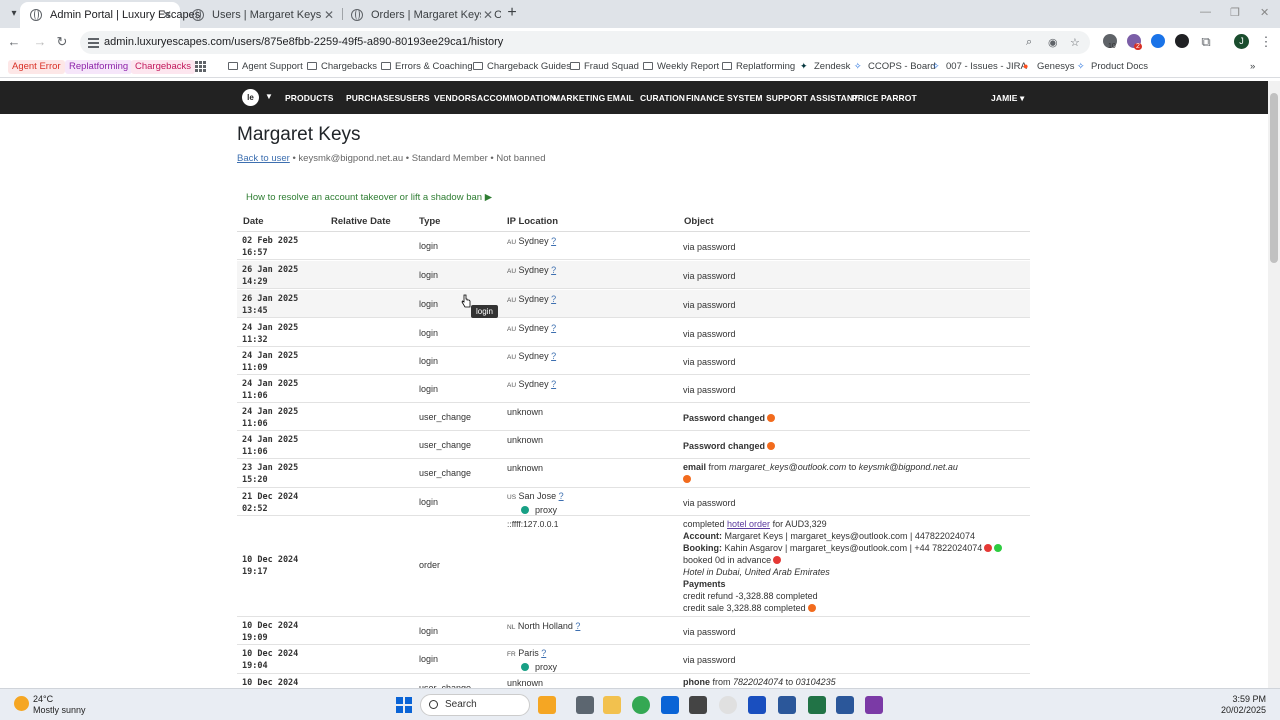 The width and height of the screenshot is (1280, 720). I want to click on snipping-tool-icon, so click(698, 705).